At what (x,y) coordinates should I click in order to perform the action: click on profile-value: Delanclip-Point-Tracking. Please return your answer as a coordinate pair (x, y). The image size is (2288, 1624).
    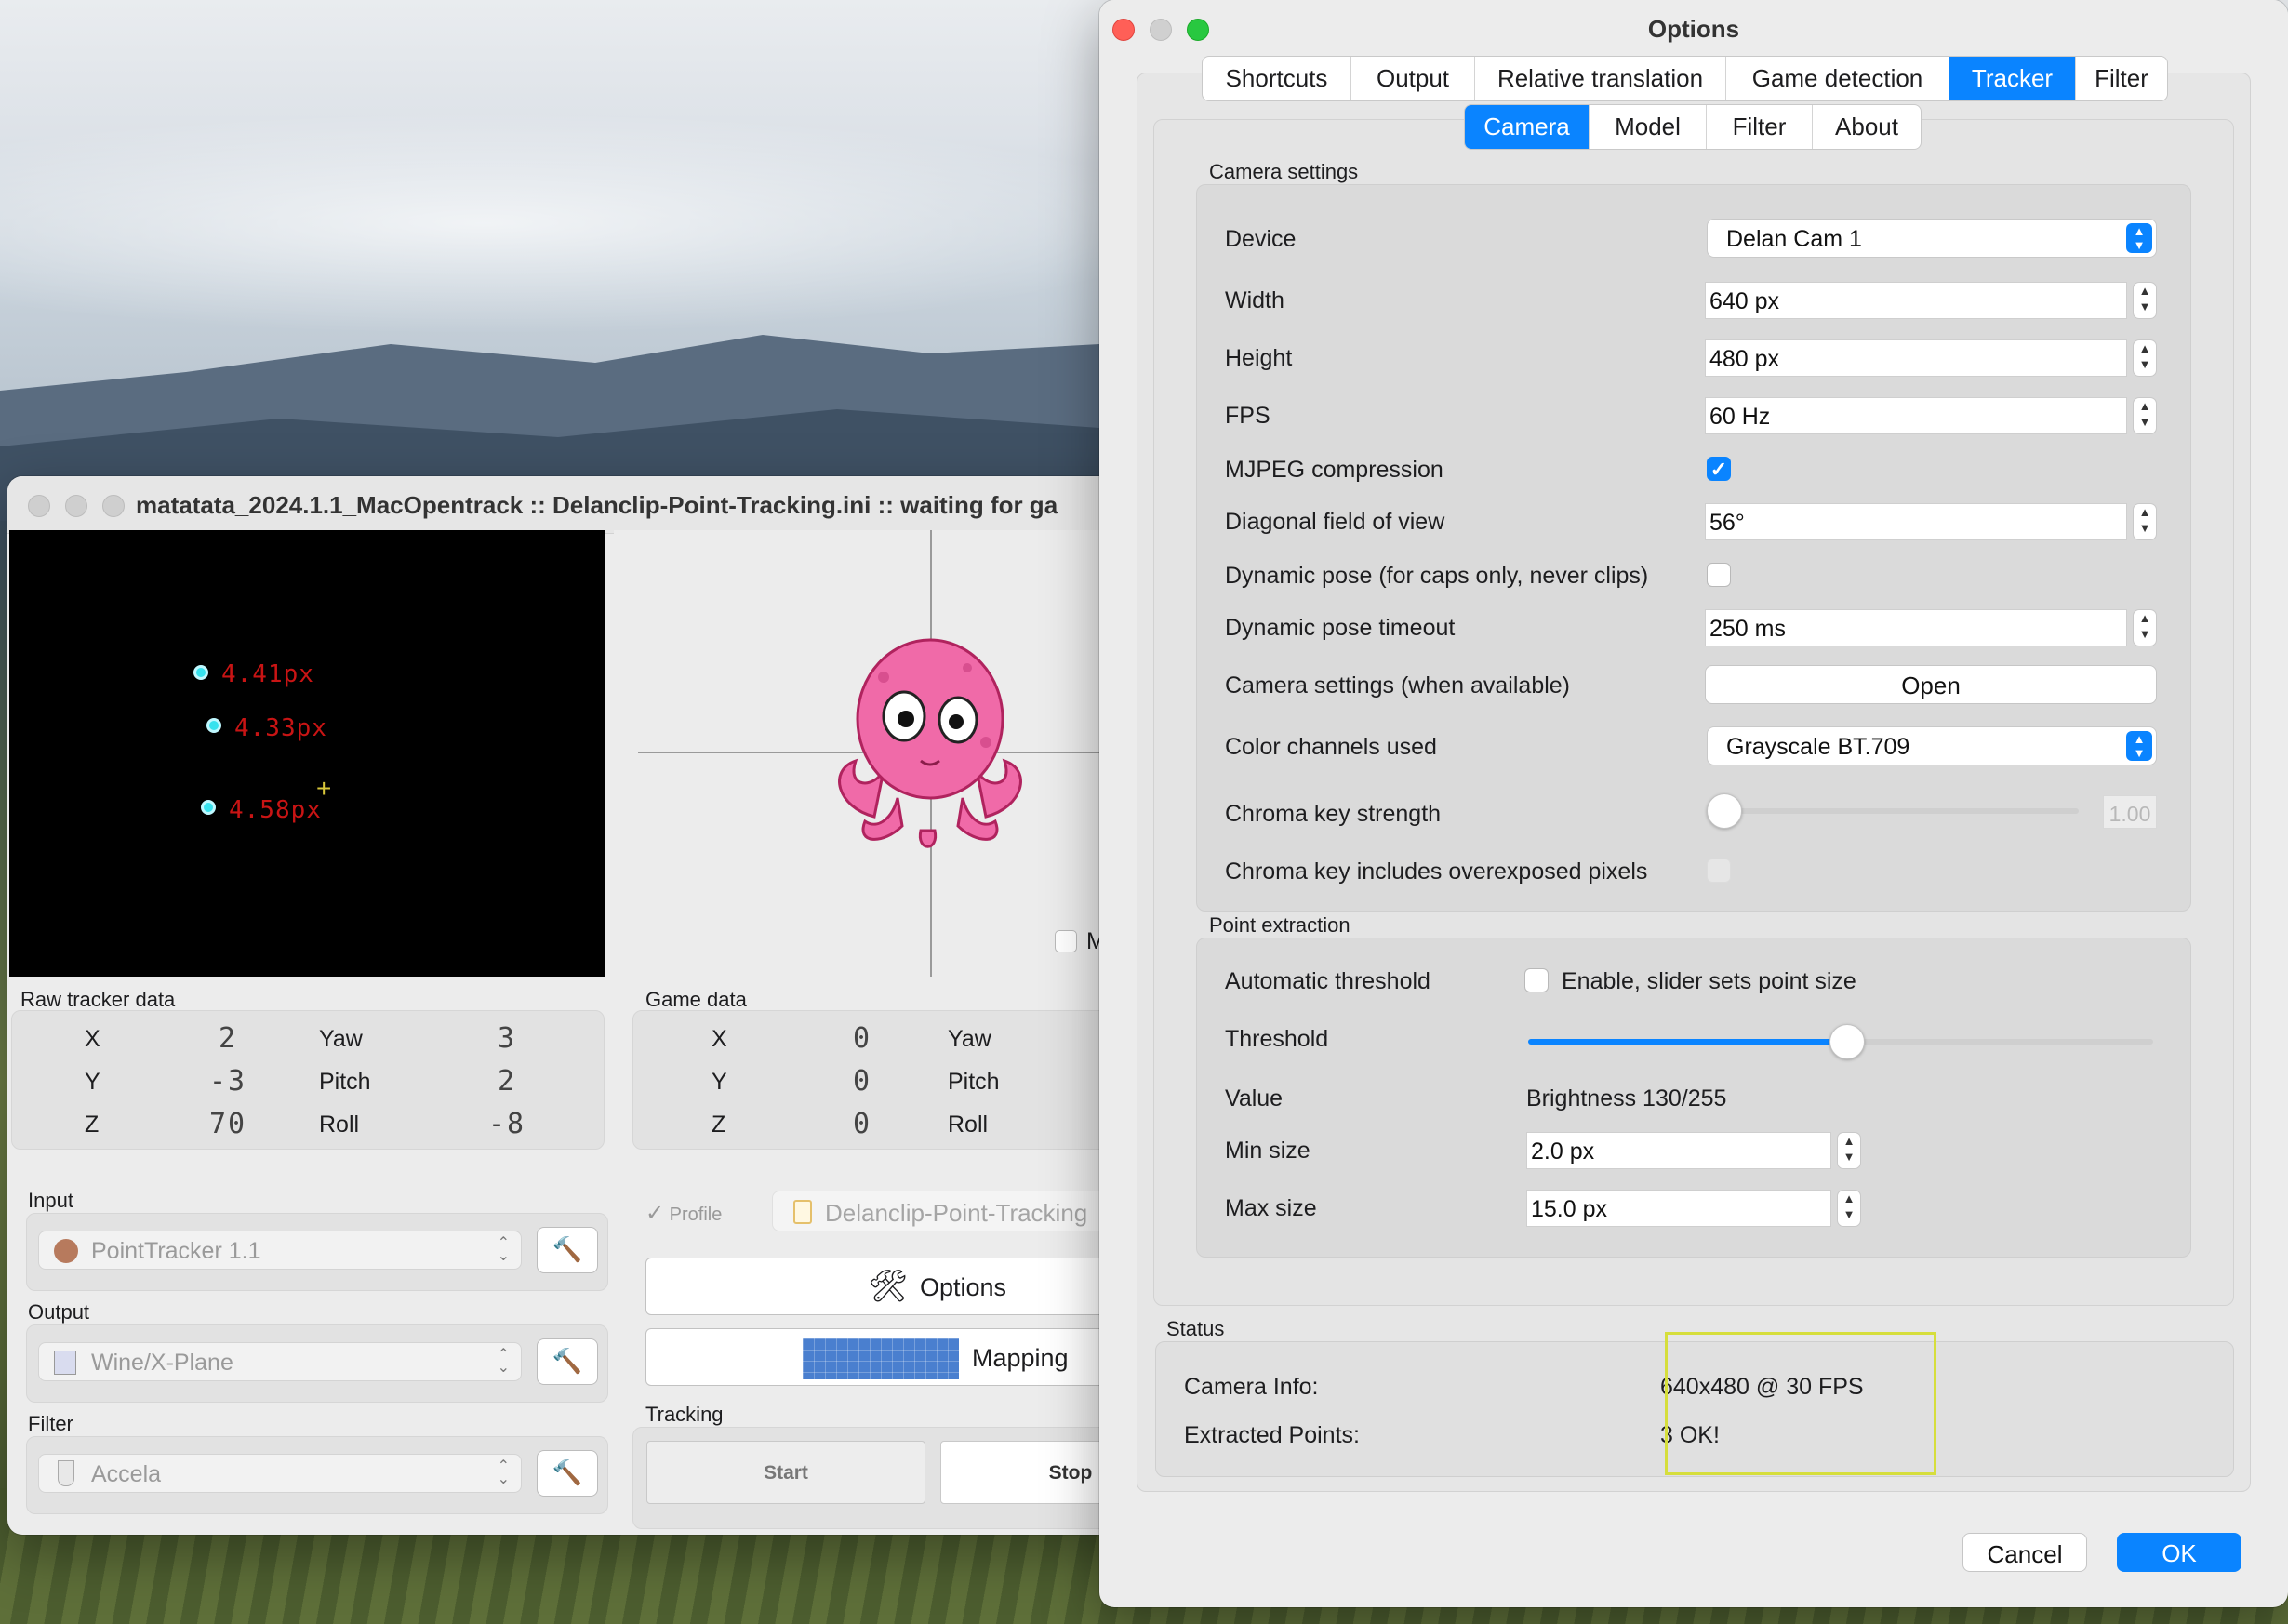
    Looking at the image, I should click on (956, 1213).